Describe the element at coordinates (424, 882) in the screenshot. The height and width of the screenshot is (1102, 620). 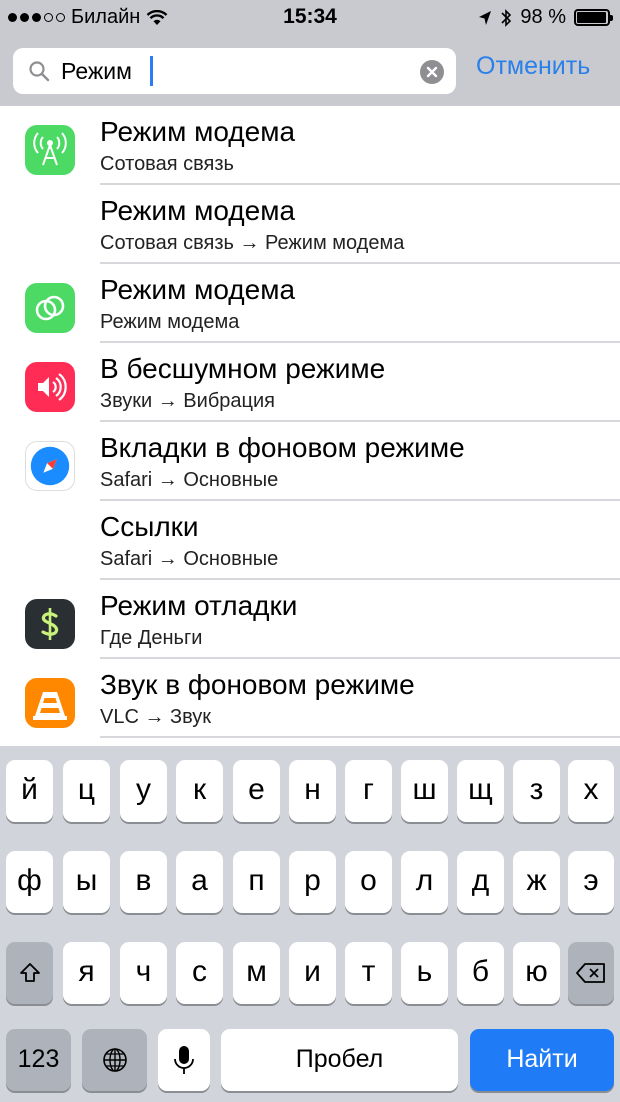
I see `key: л` at that location.